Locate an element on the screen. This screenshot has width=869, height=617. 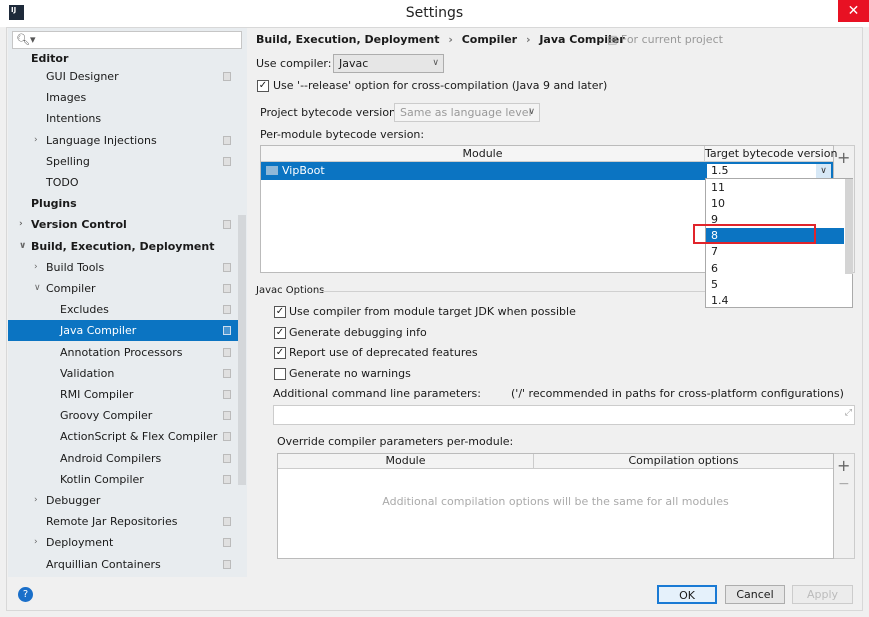
divider is located at coordinates (513, 291).